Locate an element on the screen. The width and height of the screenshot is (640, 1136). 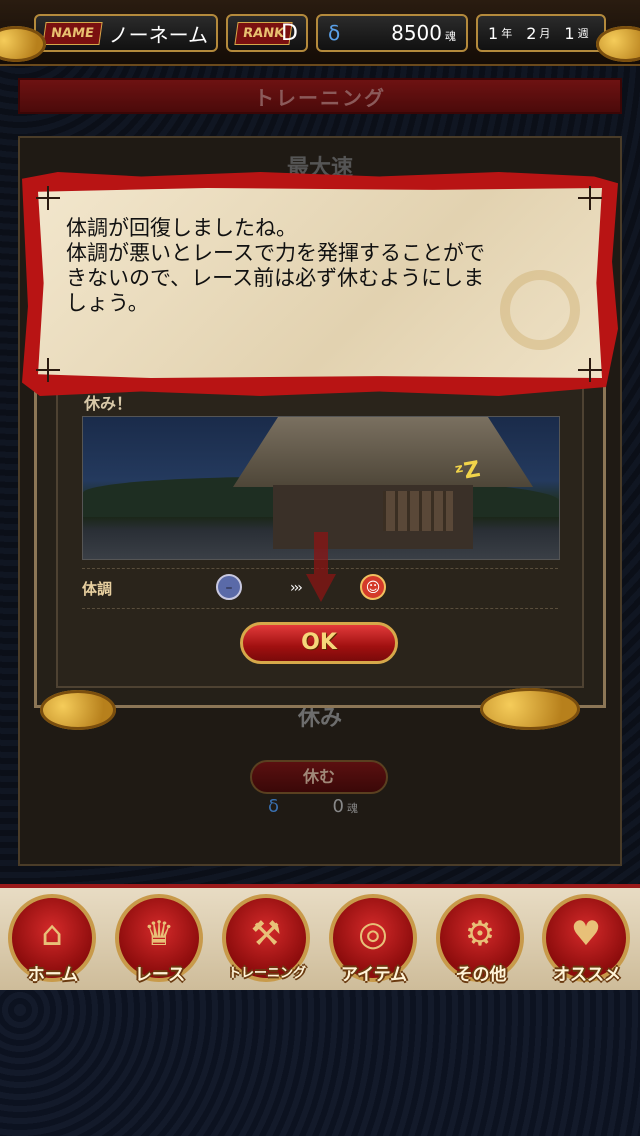
coins-icon: ◎ is located at coordinates (373, 934).